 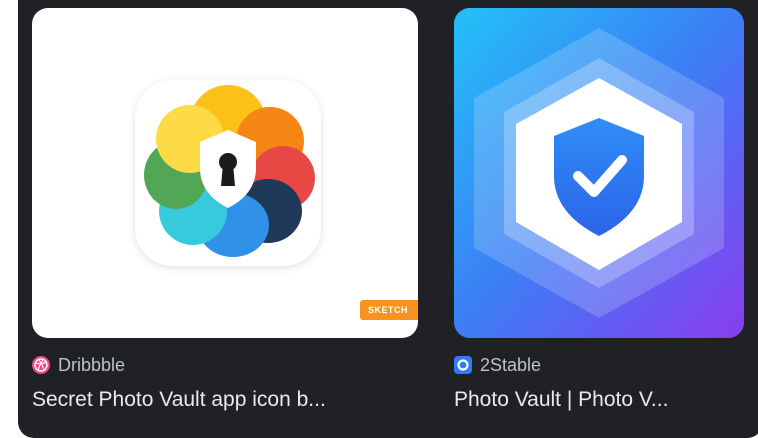 What do you see at coordinates (225, 365) in the screenshot?
I see `result-source: Dribbble` at bounding box center [225, 365].